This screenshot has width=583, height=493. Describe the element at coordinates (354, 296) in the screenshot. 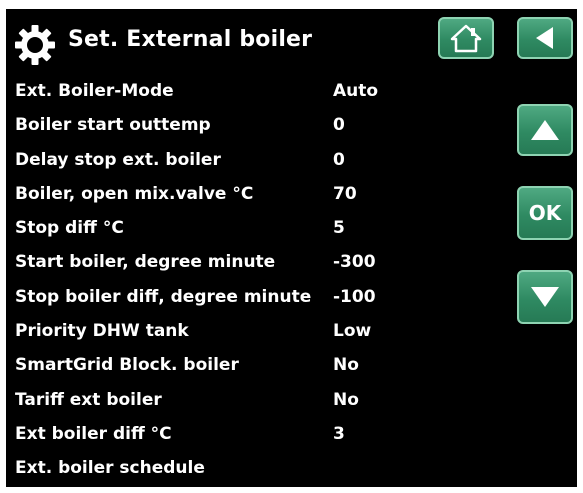

I see `setting-value: -100` at that location.